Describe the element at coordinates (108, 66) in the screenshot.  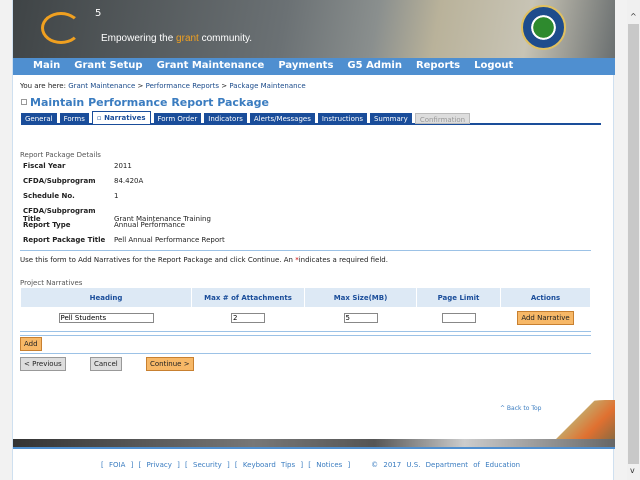
I see `nav-grant-setup: Grant Setup` at that location.